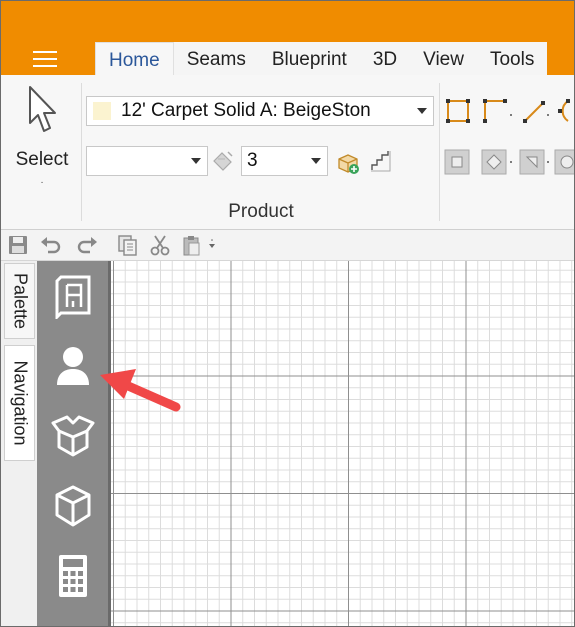 The width and height of the screenshot is (575, 627). Describe the element at coordinates (73, 576) in the screenshot. I see `calculator-icon` at that location.